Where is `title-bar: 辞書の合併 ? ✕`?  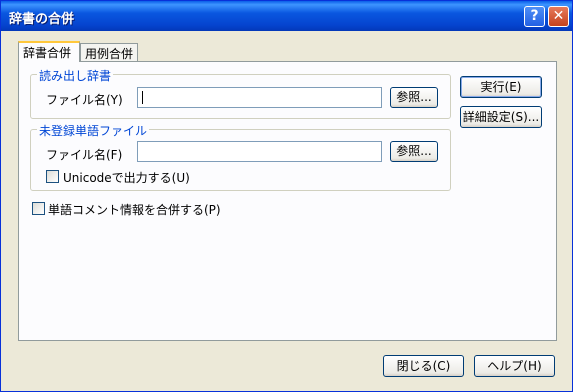 title-bar: 辞書の合併 ? ✕ is located at coordinates (286, 16).